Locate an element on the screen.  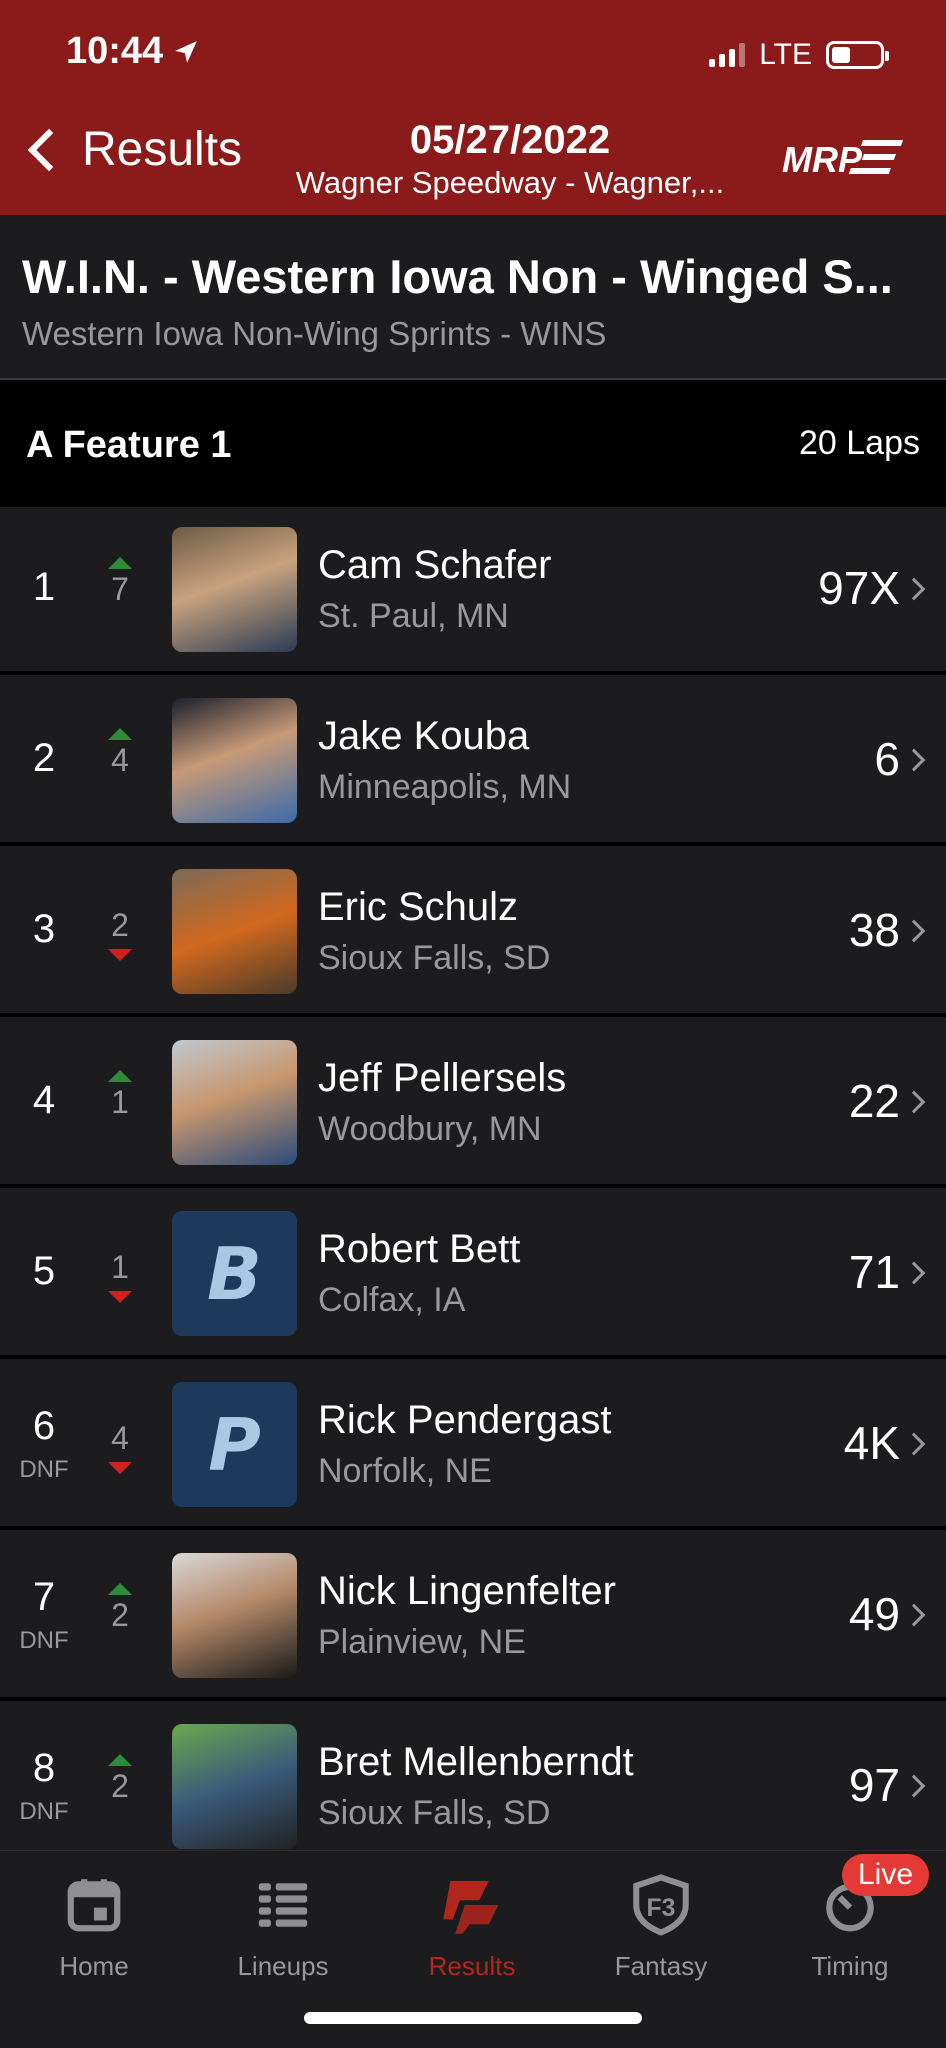
event-header: A Feature 1 20 Laps is located at coordinates (473, 443).